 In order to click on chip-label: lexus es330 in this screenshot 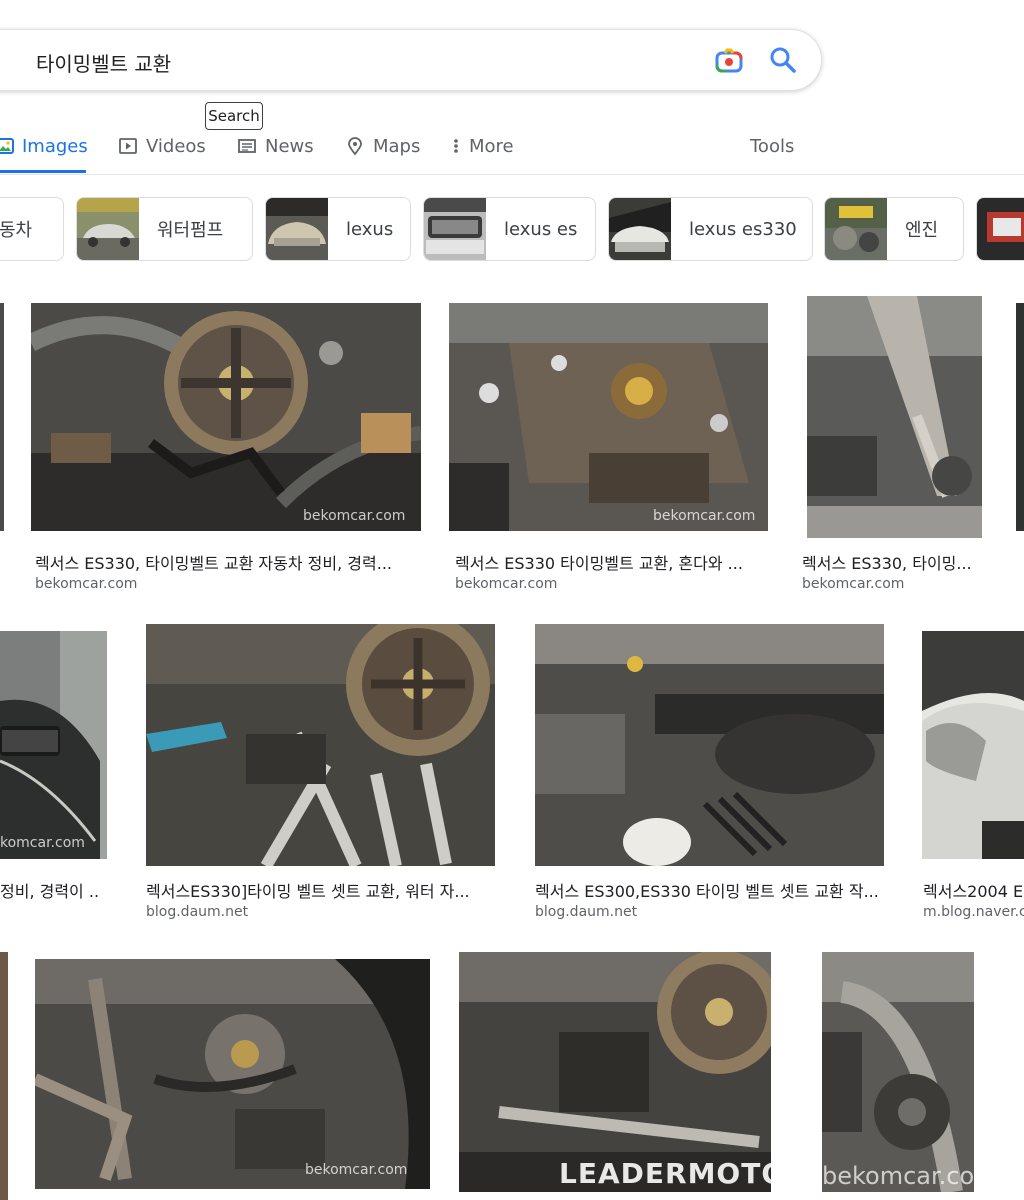, I will do `click(743, 229)`.